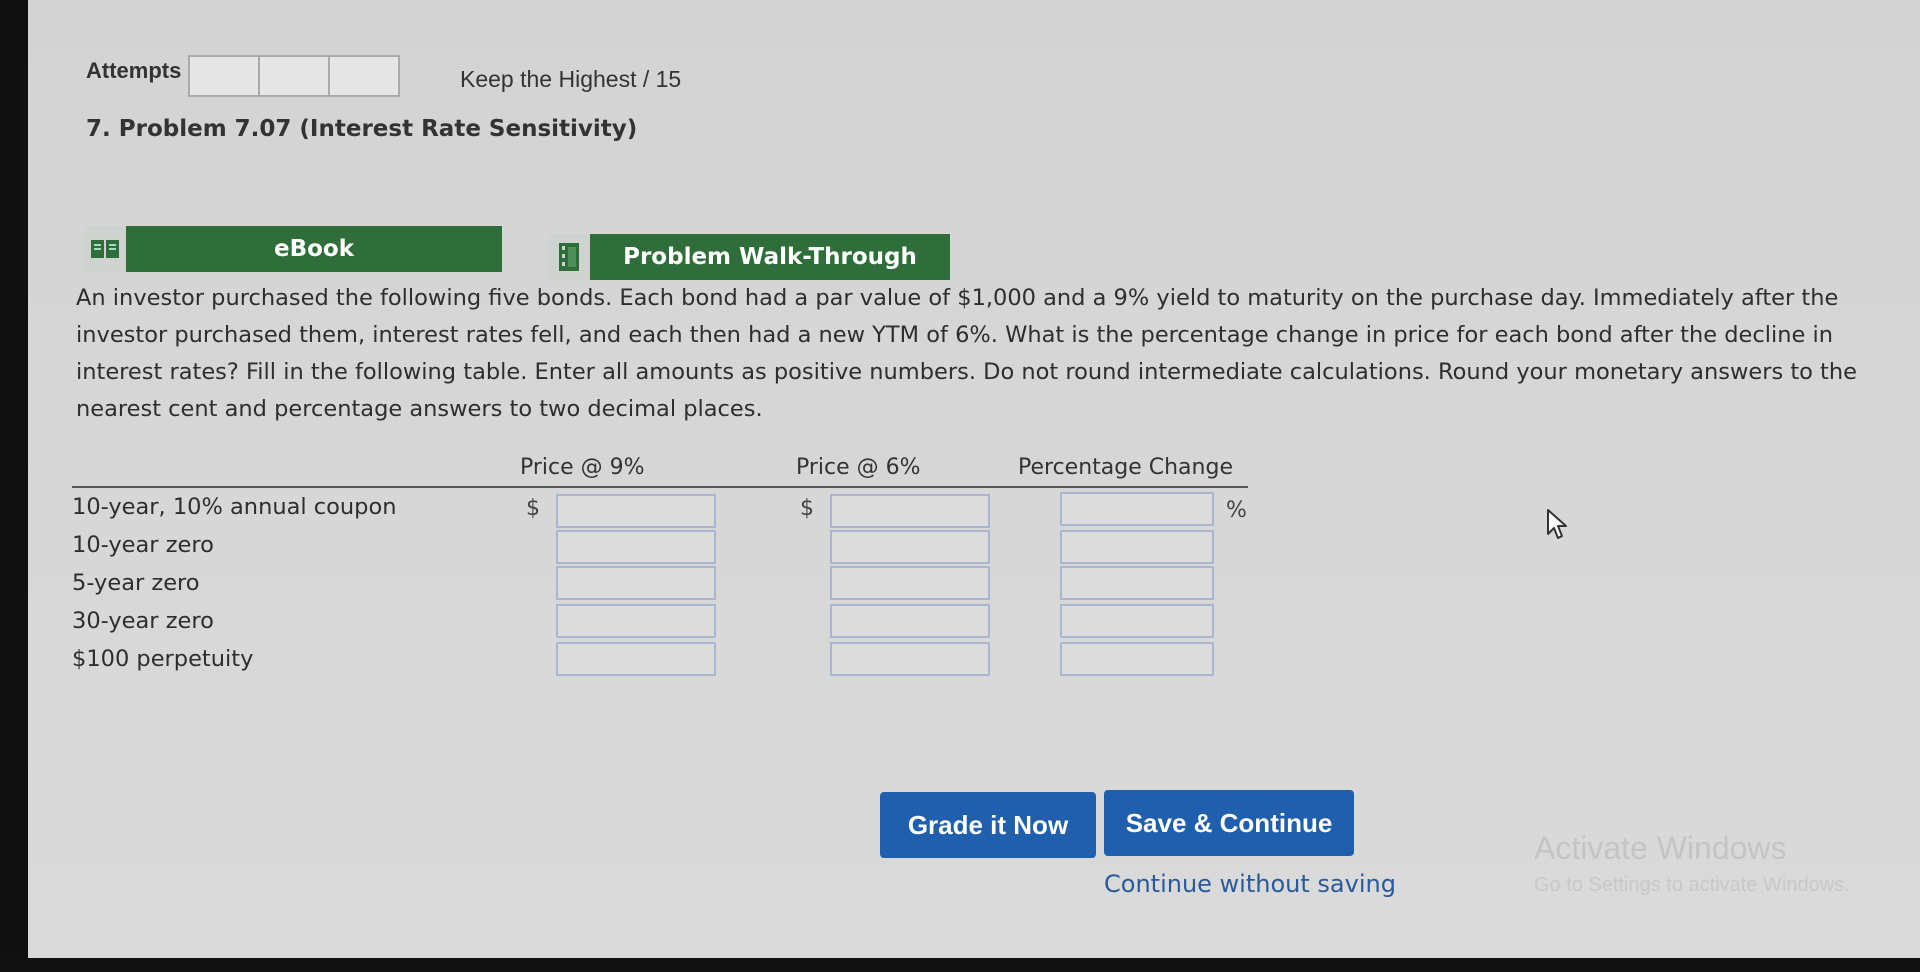 The width and height of the screenshot is (1920, 972). What do you see at coordinates (910, 511) in the screenshot?
I see `price-6-input-10-year-coupon` at bounding box center [910, 511].